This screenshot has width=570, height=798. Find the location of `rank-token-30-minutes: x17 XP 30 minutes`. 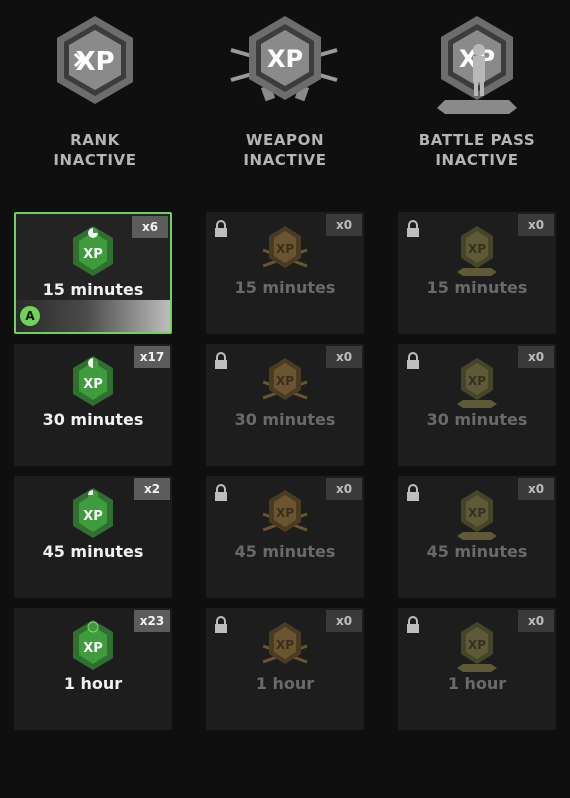

rank-token-30-minutes: x17 XP 30 minutes is located at coordinates (93, 405).